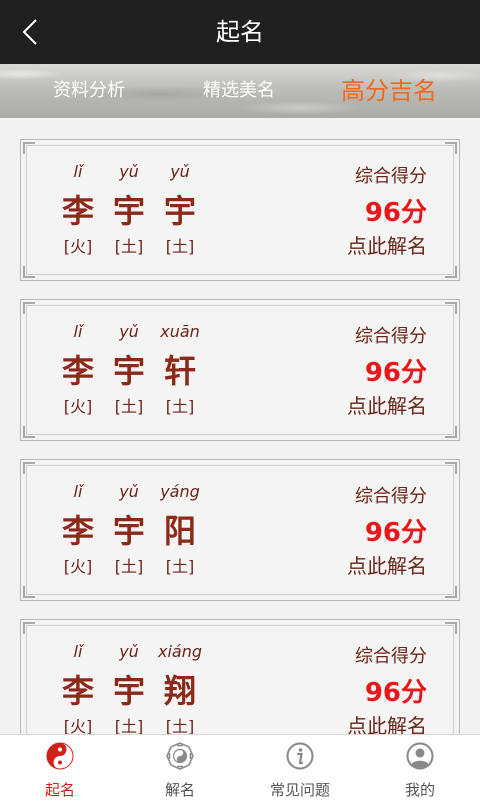 This screenshot has width=480, height=800. What do you see at coordinates (180, 651) in the screenshot?
I see `pinyin: xiáng` at bounding box center [180, 651].